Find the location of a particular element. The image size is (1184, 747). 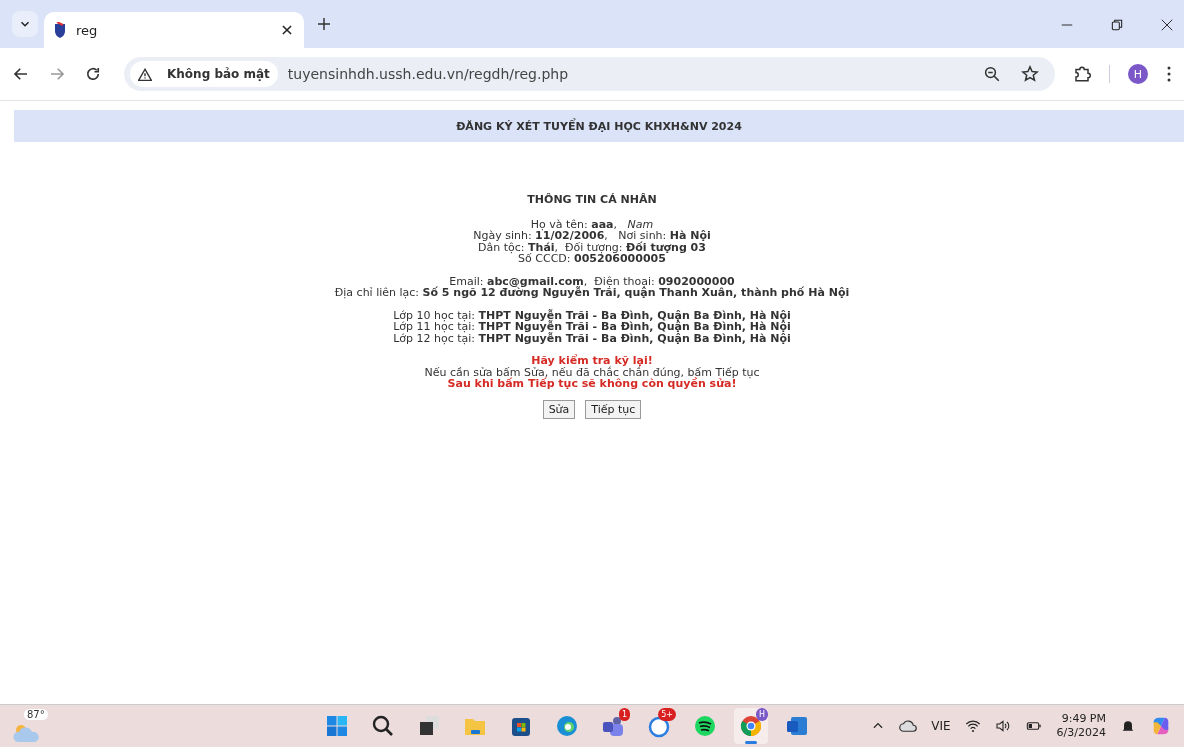

page-header: ĐĂNG KÝ XÉT TUYỂN ĐẠI HỌC KHXH&NV 2024 is located at coordinates (599, 126).